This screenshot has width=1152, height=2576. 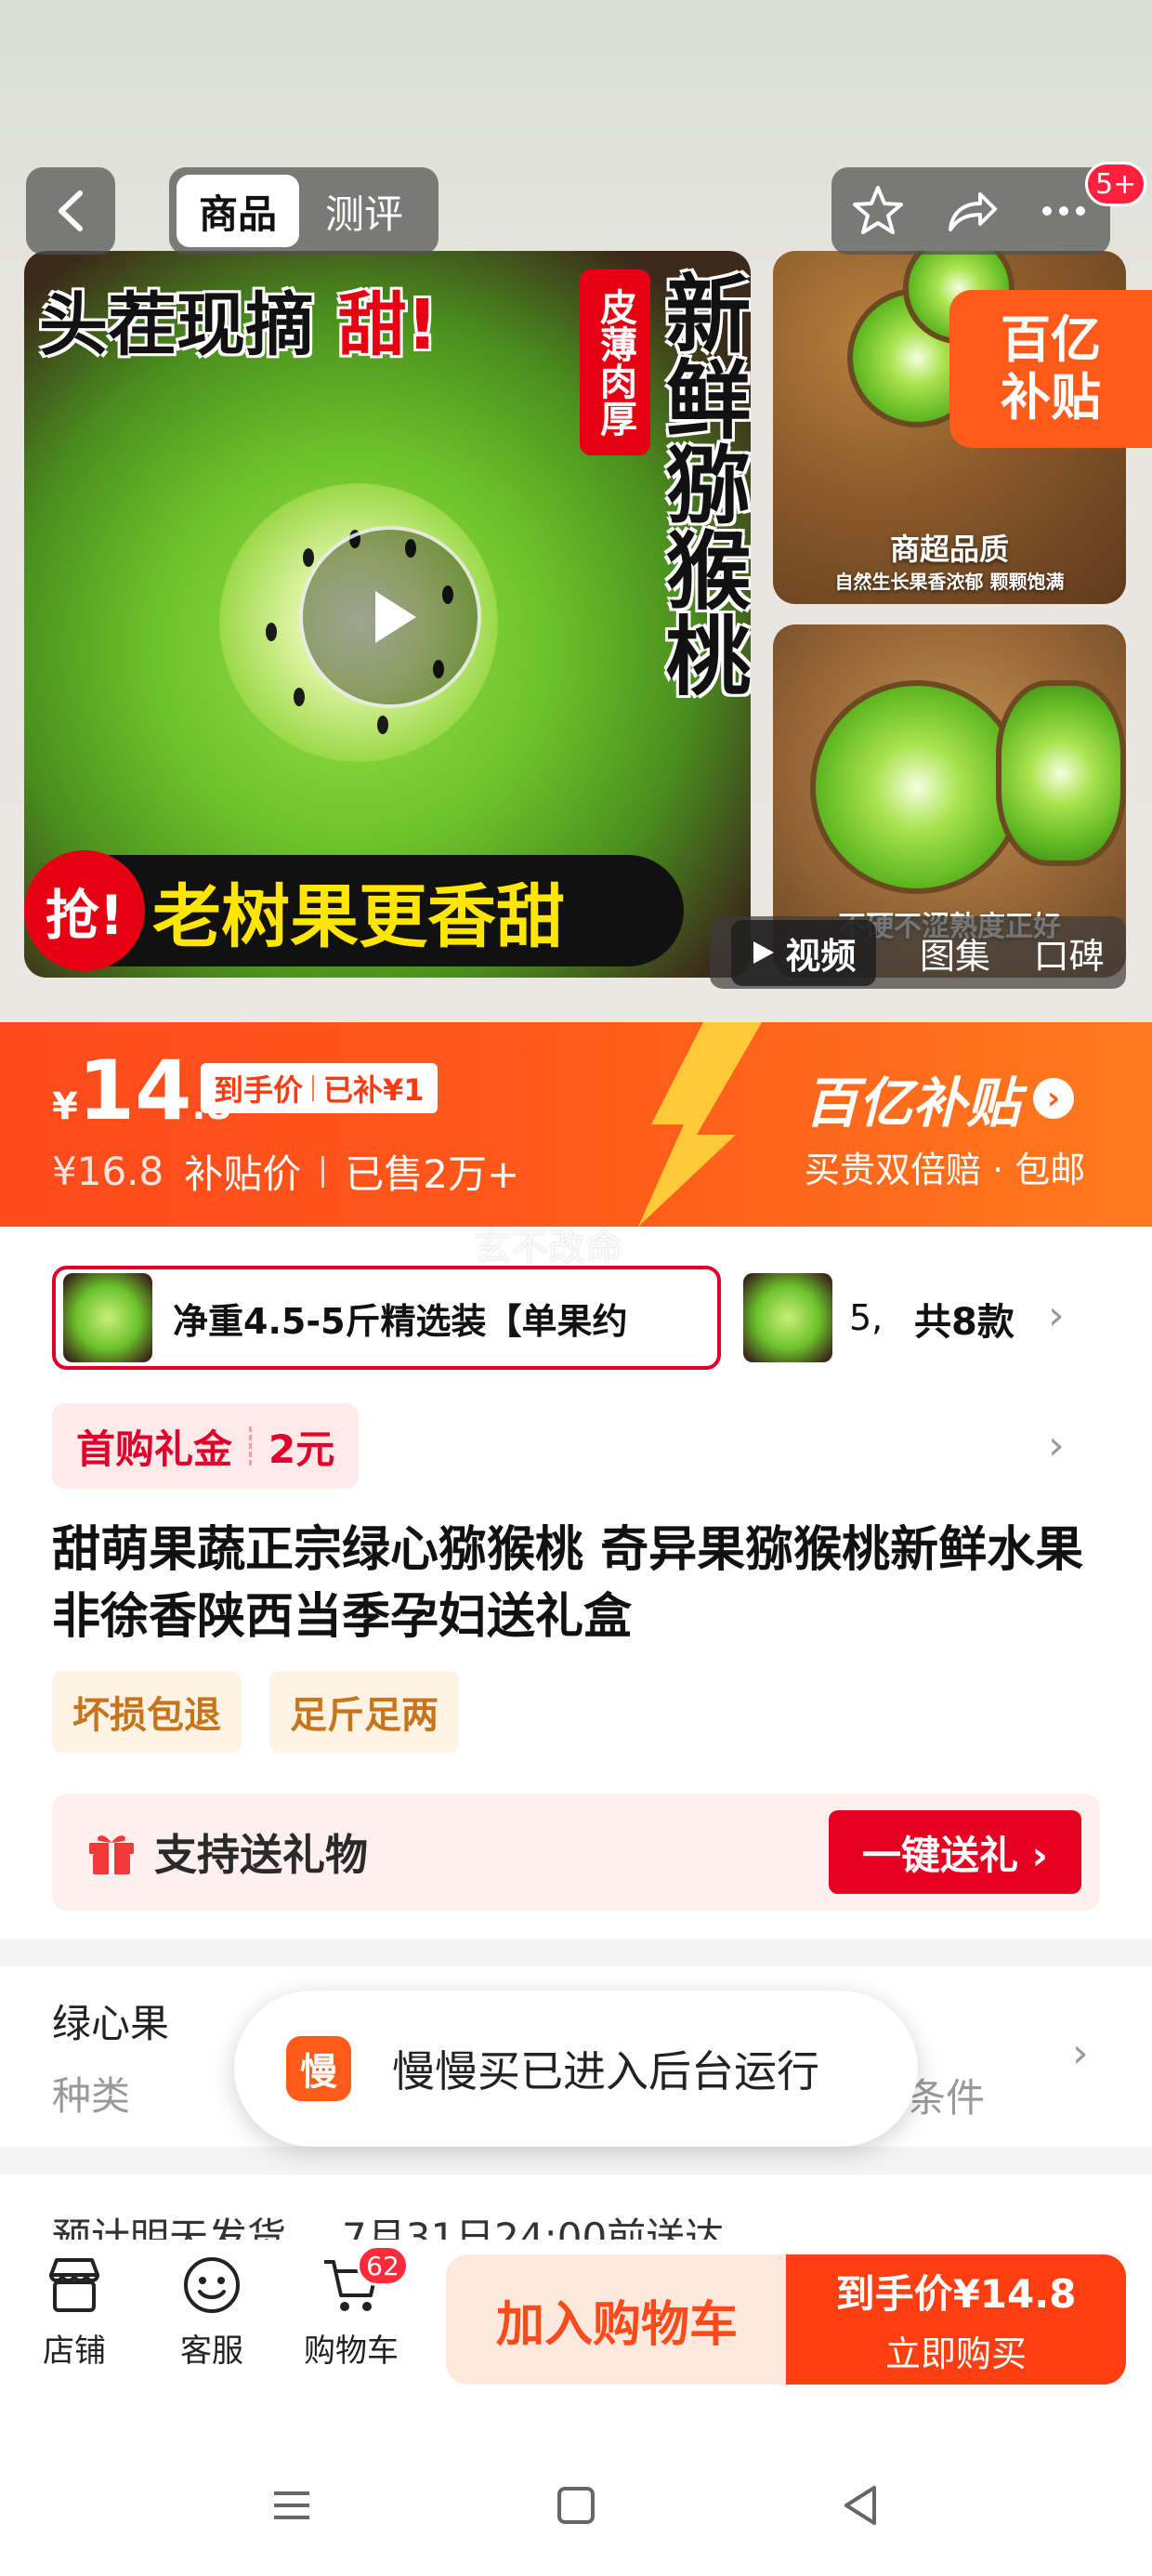 What do you see at coordinates (946, 2098) in the screenshot?
I see `attribute-right-text: 条件` at bounding box center [946, 2098].